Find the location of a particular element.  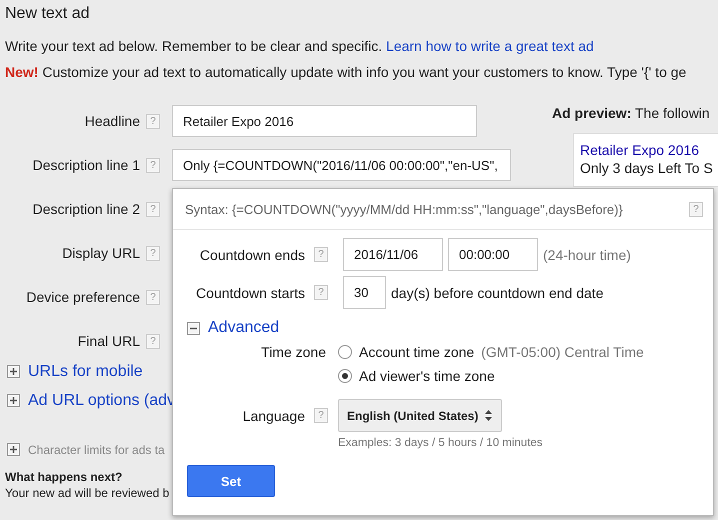

page-title: New text ad is located at coordinates (47, 14).